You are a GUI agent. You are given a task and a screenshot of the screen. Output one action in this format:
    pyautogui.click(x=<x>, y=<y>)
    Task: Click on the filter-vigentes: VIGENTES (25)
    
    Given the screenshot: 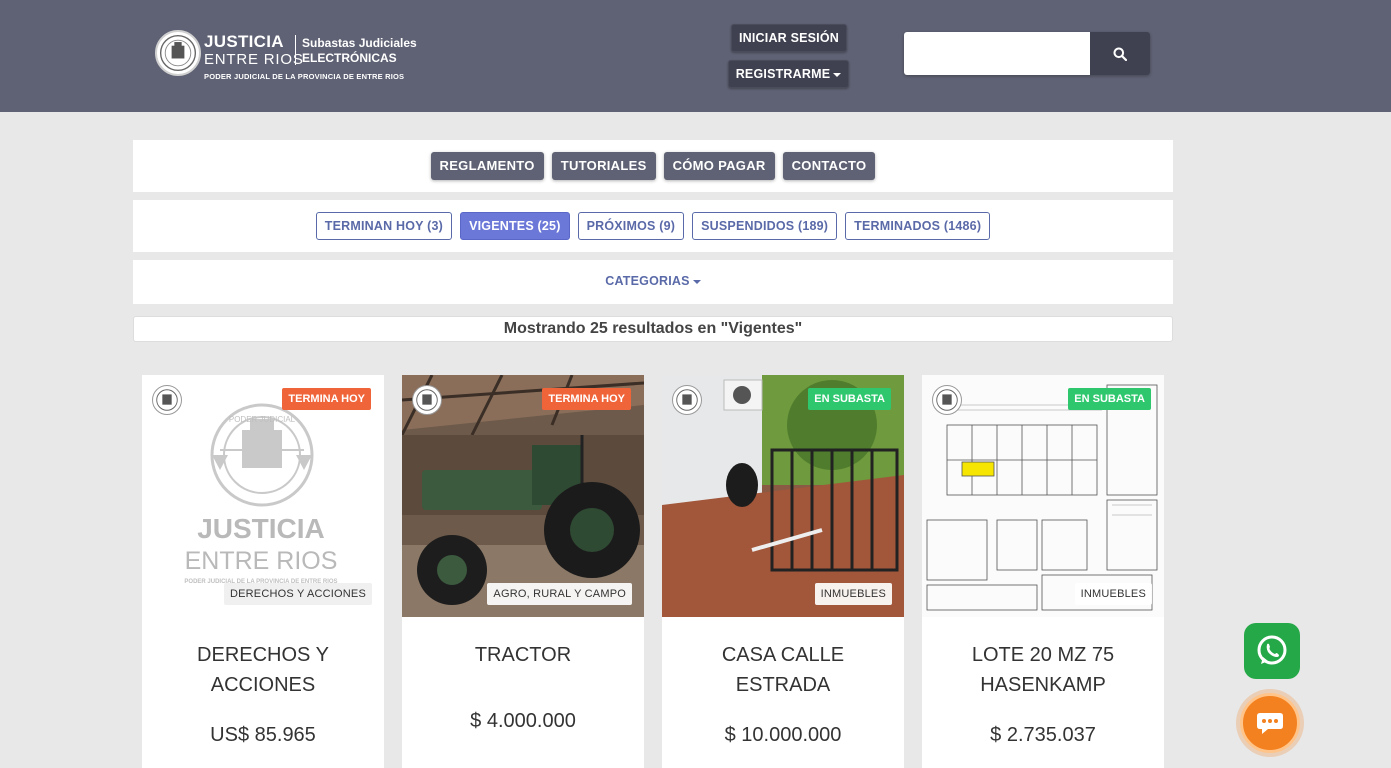 What is the action you would take?
    pyautogui.click(x=515, y=226)
    